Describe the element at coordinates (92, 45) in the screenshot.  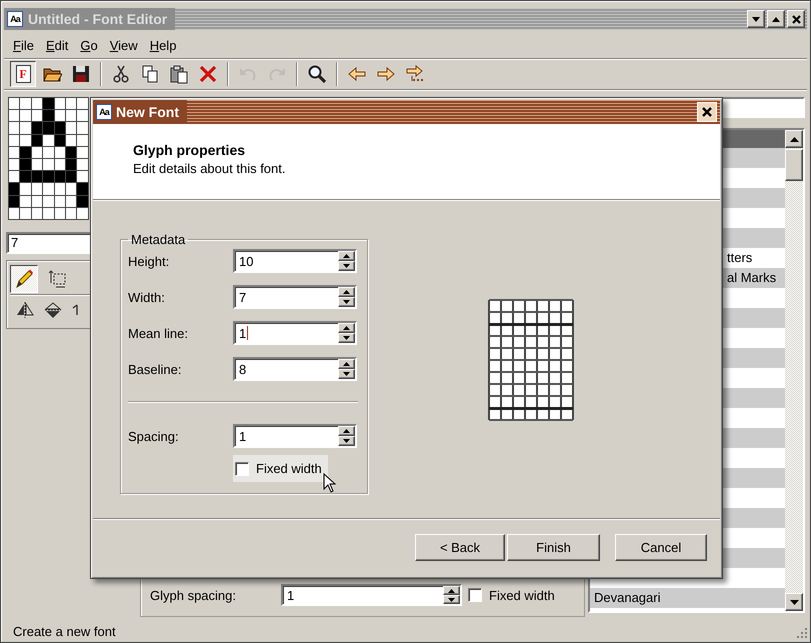
I see `menu-item: Go` at that location.